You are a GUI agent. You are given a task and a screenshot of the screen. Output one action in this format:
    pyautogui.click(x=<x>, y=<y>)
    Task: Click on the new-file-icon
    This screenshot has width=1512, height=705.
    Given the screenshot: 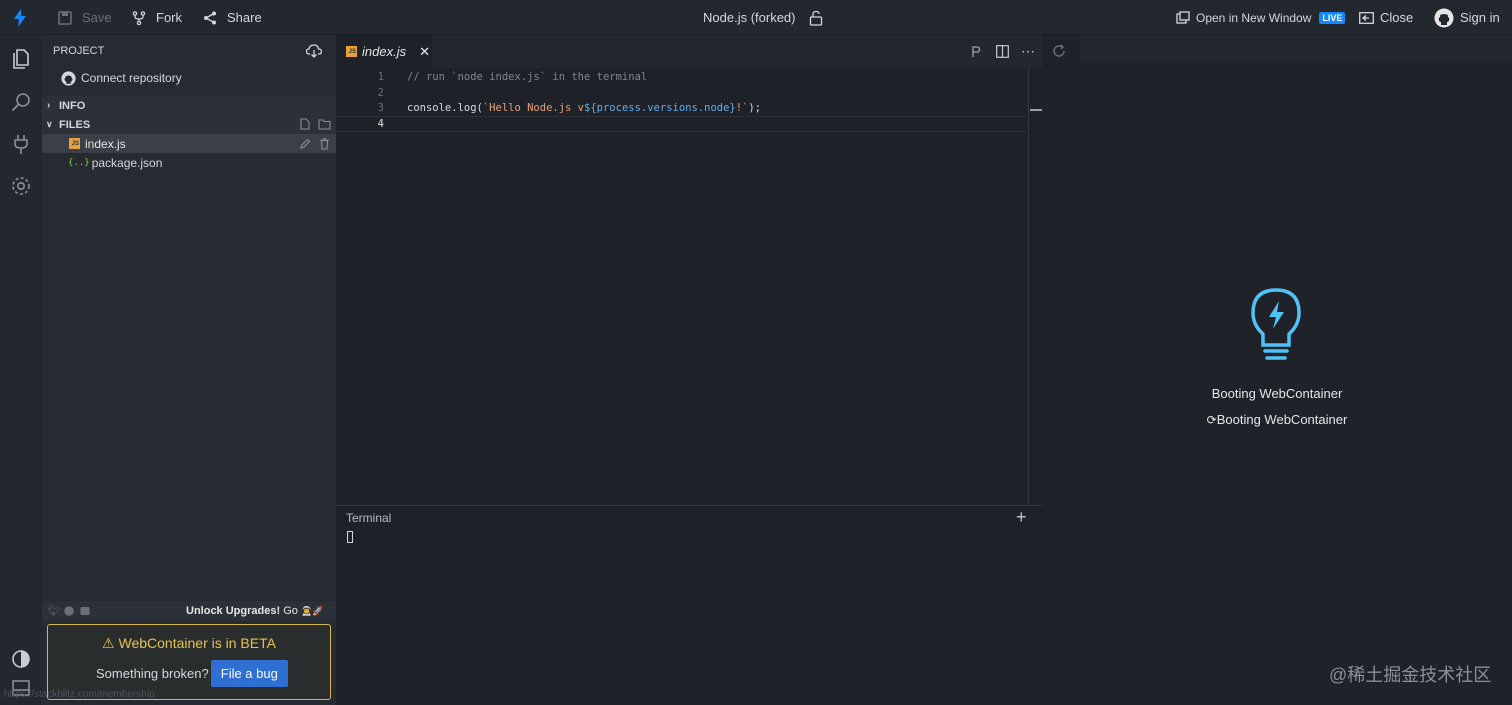 What is the action you would take?
    pyautogui.click(x=305, y=124)
    